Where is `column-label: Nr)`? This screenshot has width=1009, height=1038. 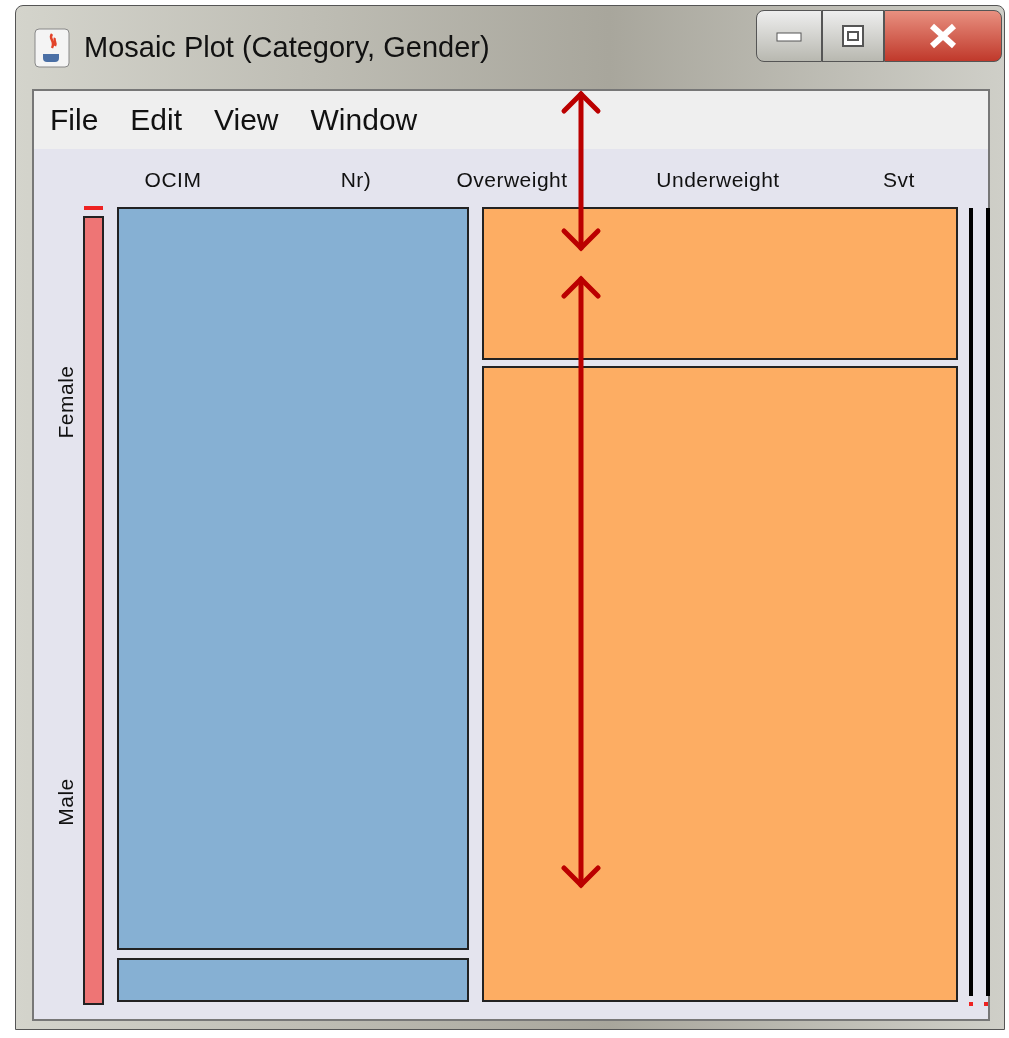 column-label: Nr) is located at coordinates (356, 179).